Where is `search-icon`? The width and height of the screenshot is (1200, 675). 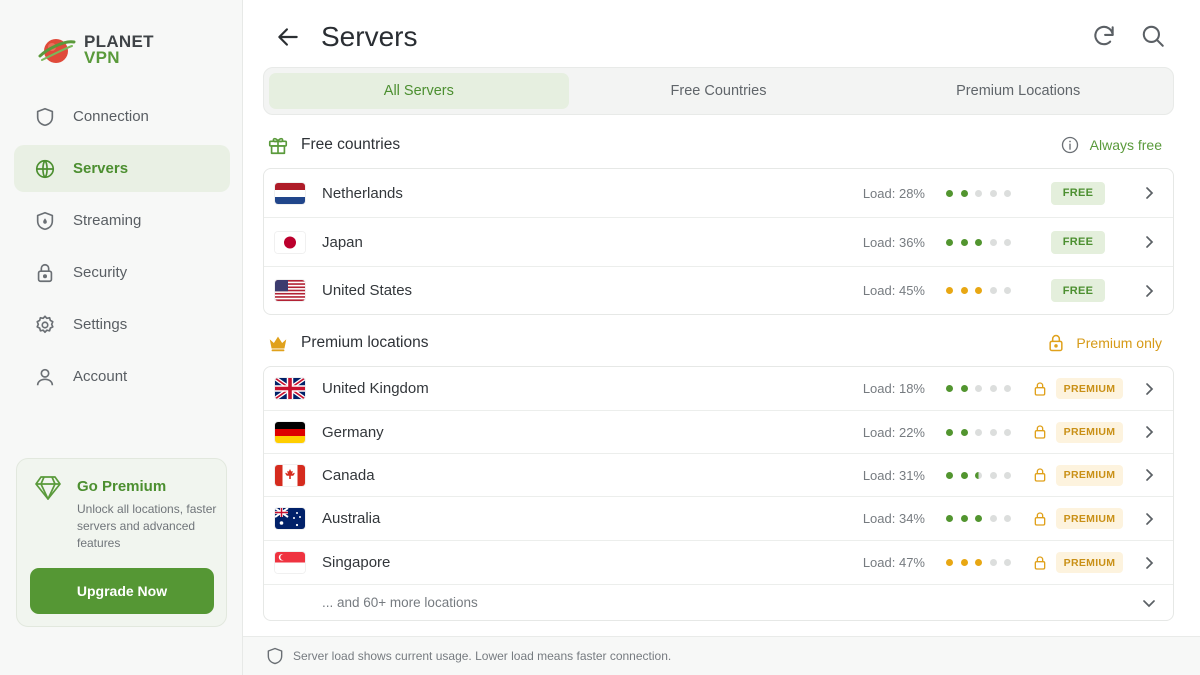
search-icon is located at coordinates (1153, 36).